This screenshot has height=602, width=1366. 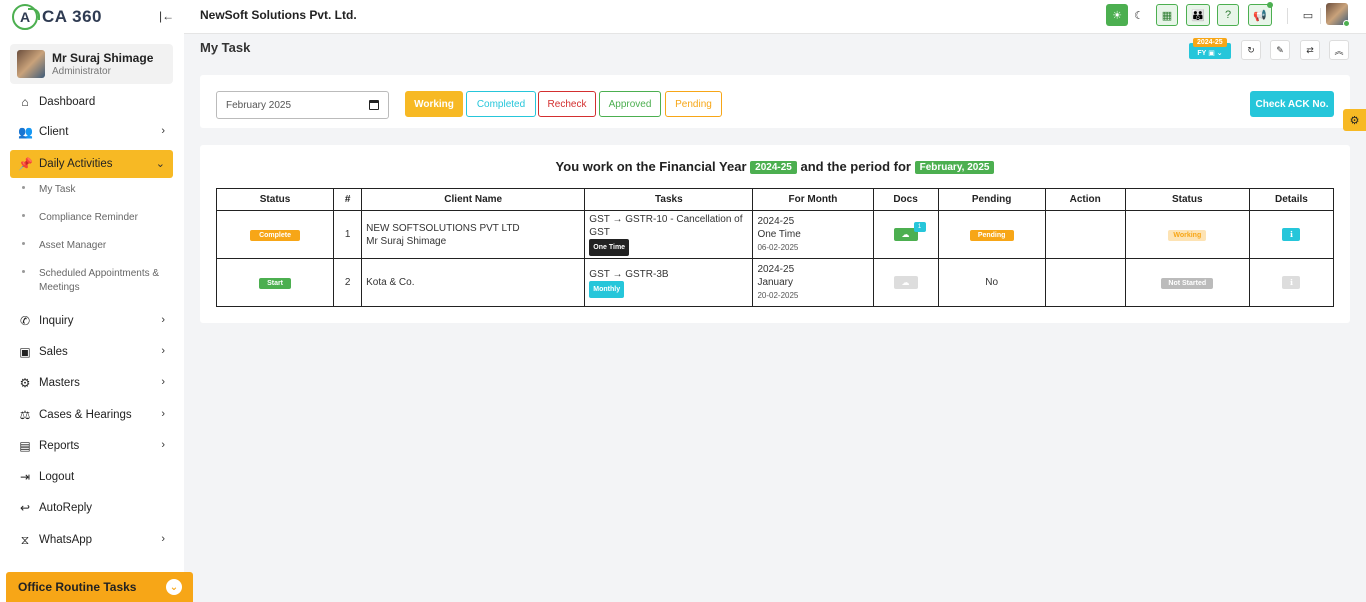 I want to click on complete-status-button: Complete, so click(x=275, y=235).